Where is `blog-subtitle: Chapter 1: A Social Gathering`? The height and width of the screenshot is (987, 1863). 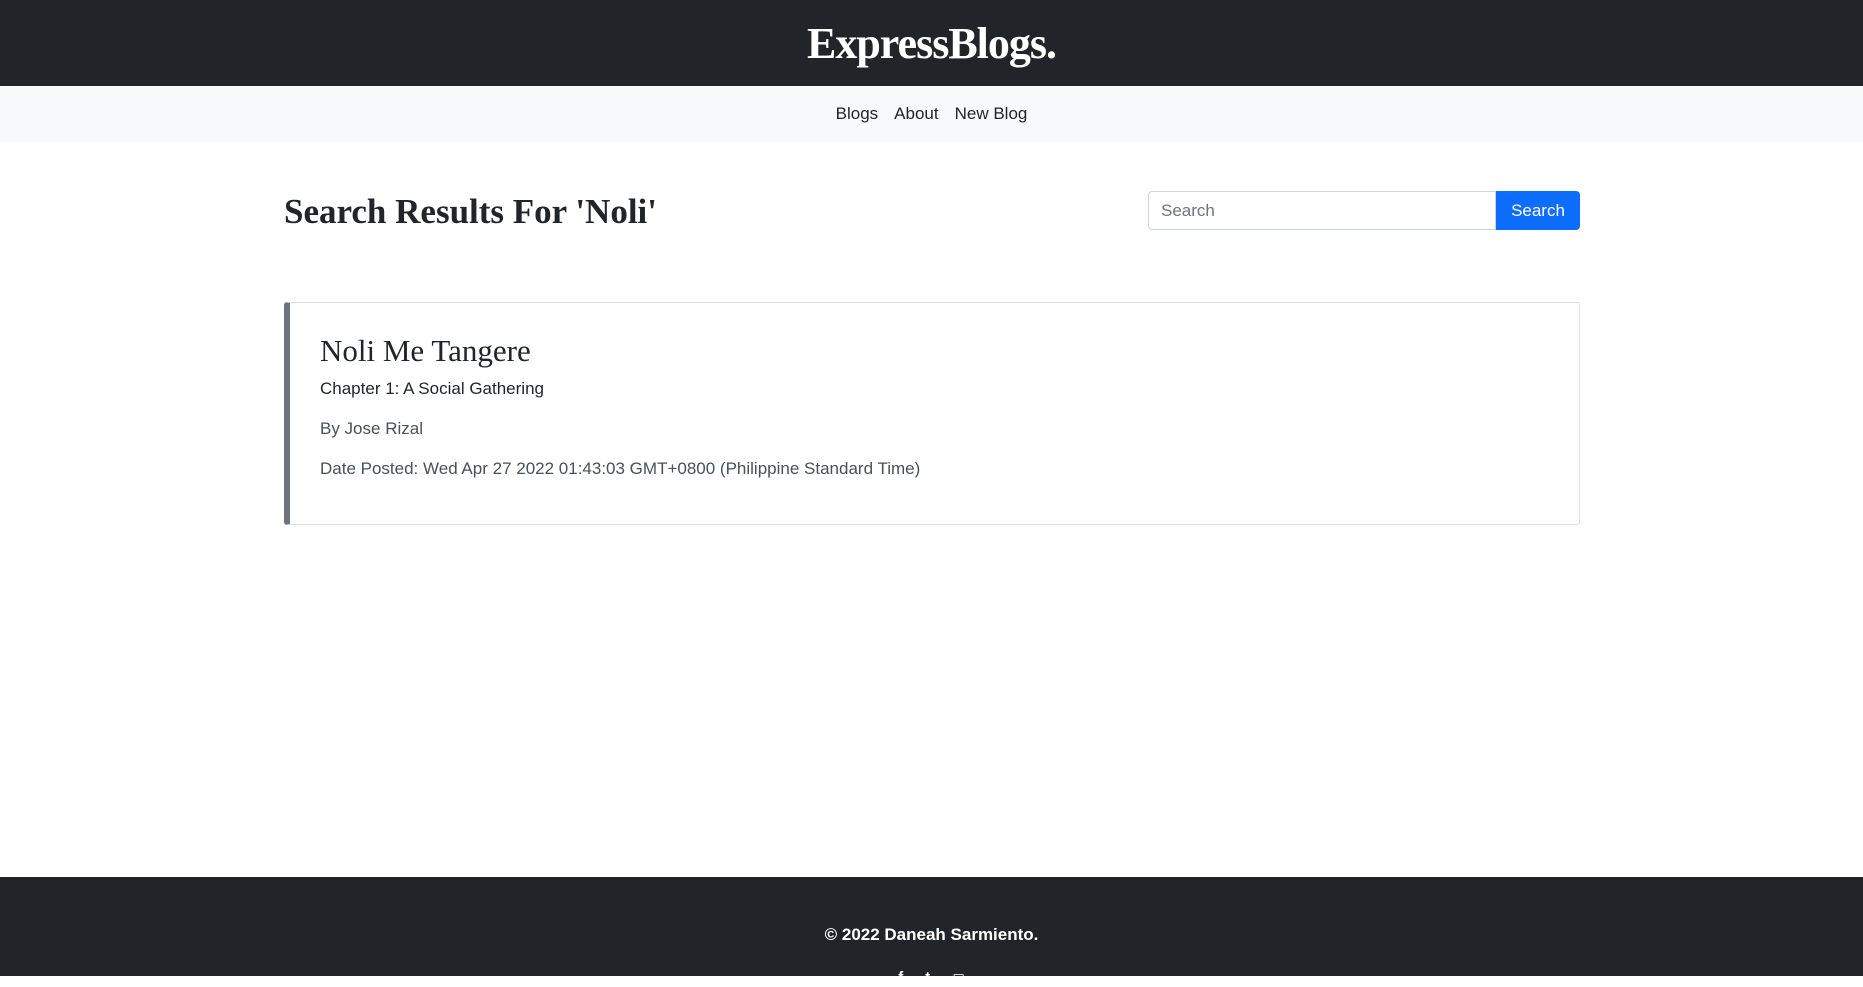 blog-subtitle: Chapter 1: A Social Gathering is located at coordinates (432, 388).